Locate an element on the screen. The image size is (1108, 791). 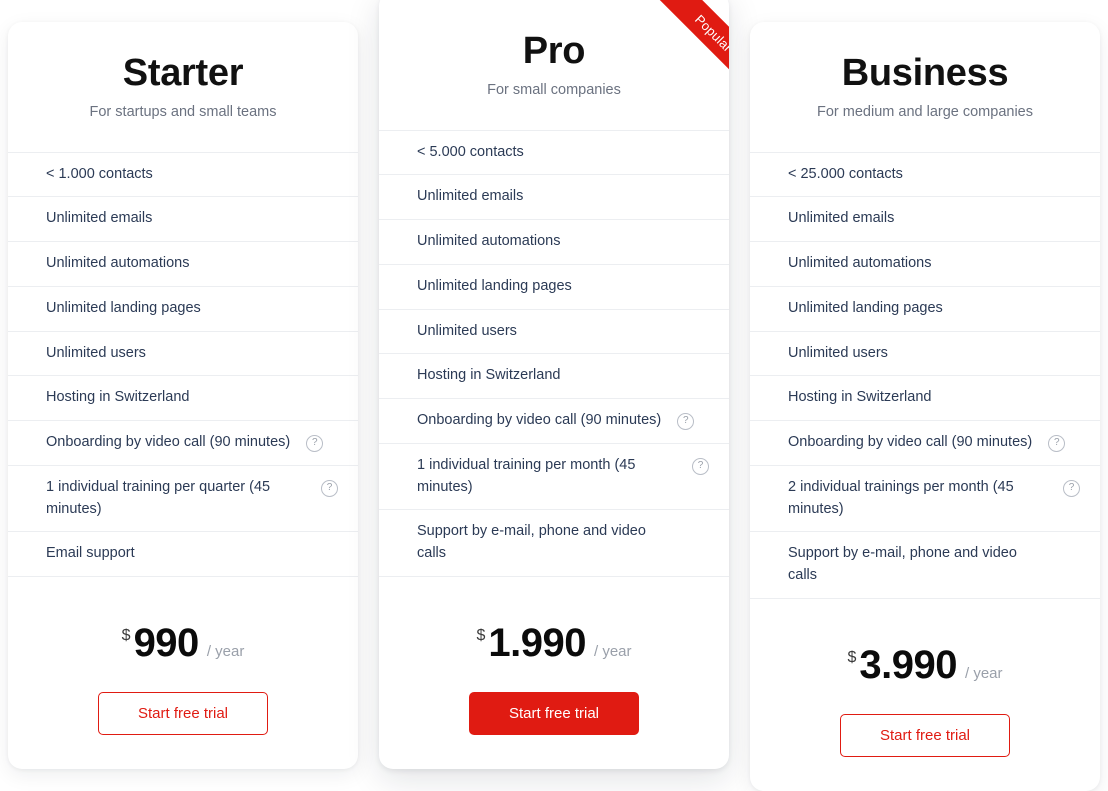
plan-name: Pro is located at coordinates (554, 51).